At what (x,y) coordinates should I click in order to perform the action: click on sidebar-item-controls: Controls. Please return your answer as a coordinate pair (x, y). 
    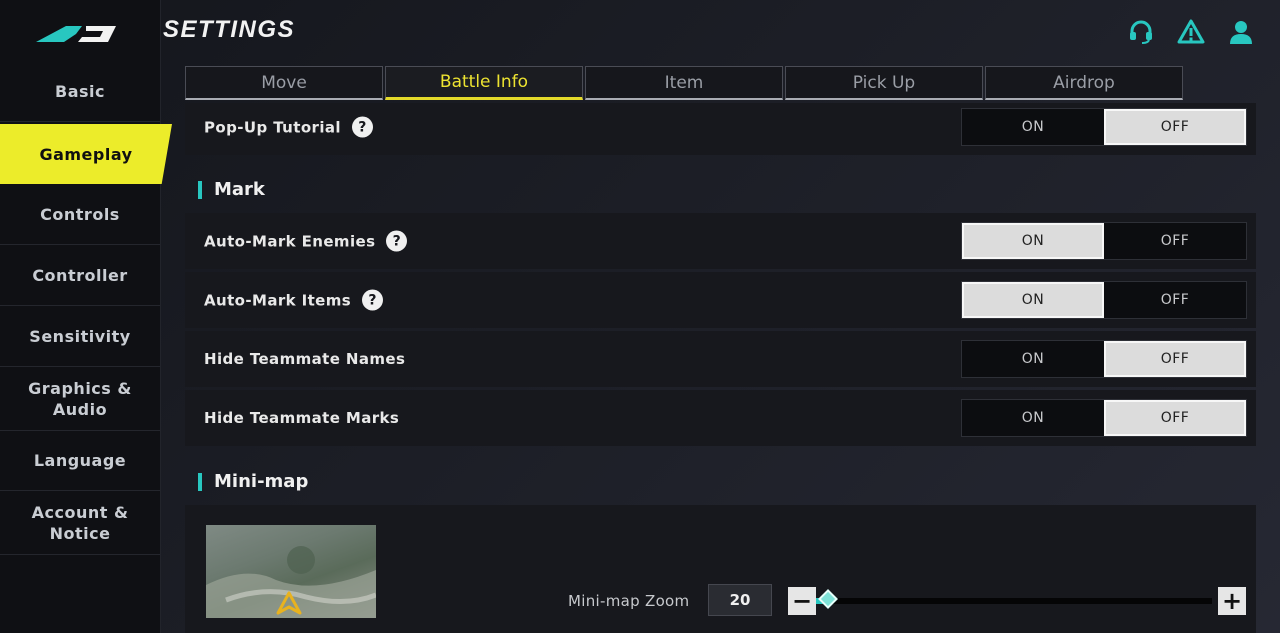
    Looking at the image, I should click on (80, 215).